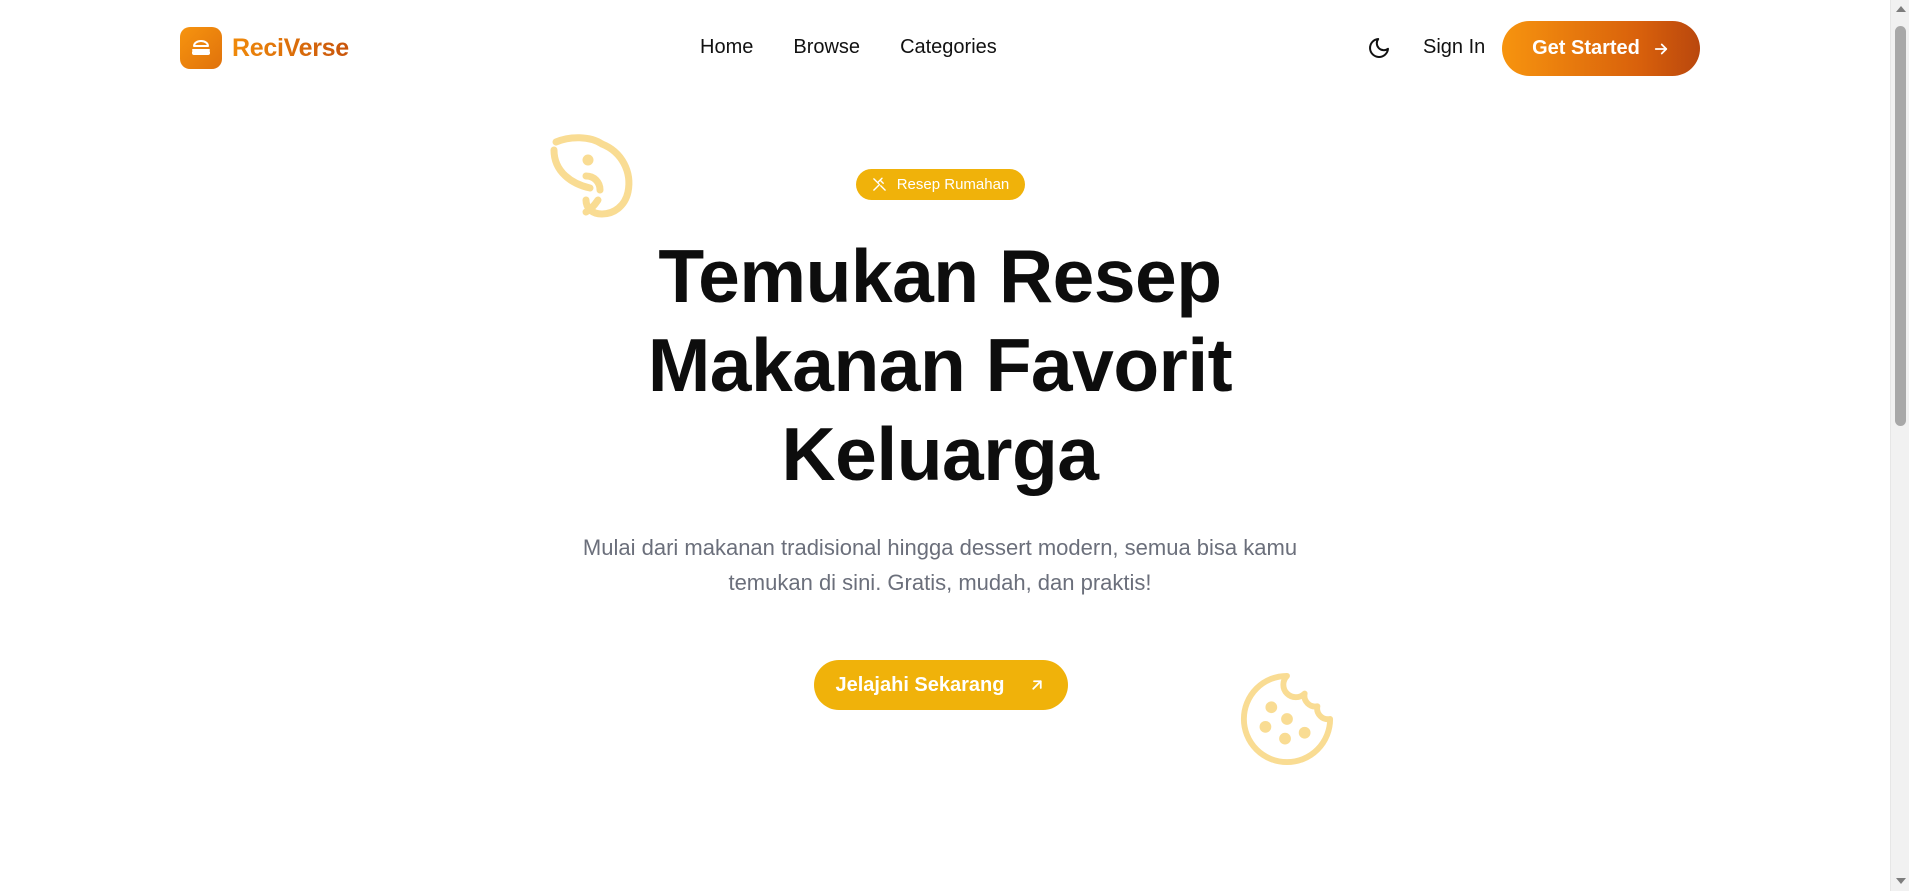 The image size is (1909, 891). What do you see at coordinates (948, 47) in the screenshot?
I see `nav-link-categories: Categories` at bounding box center [948, 47].